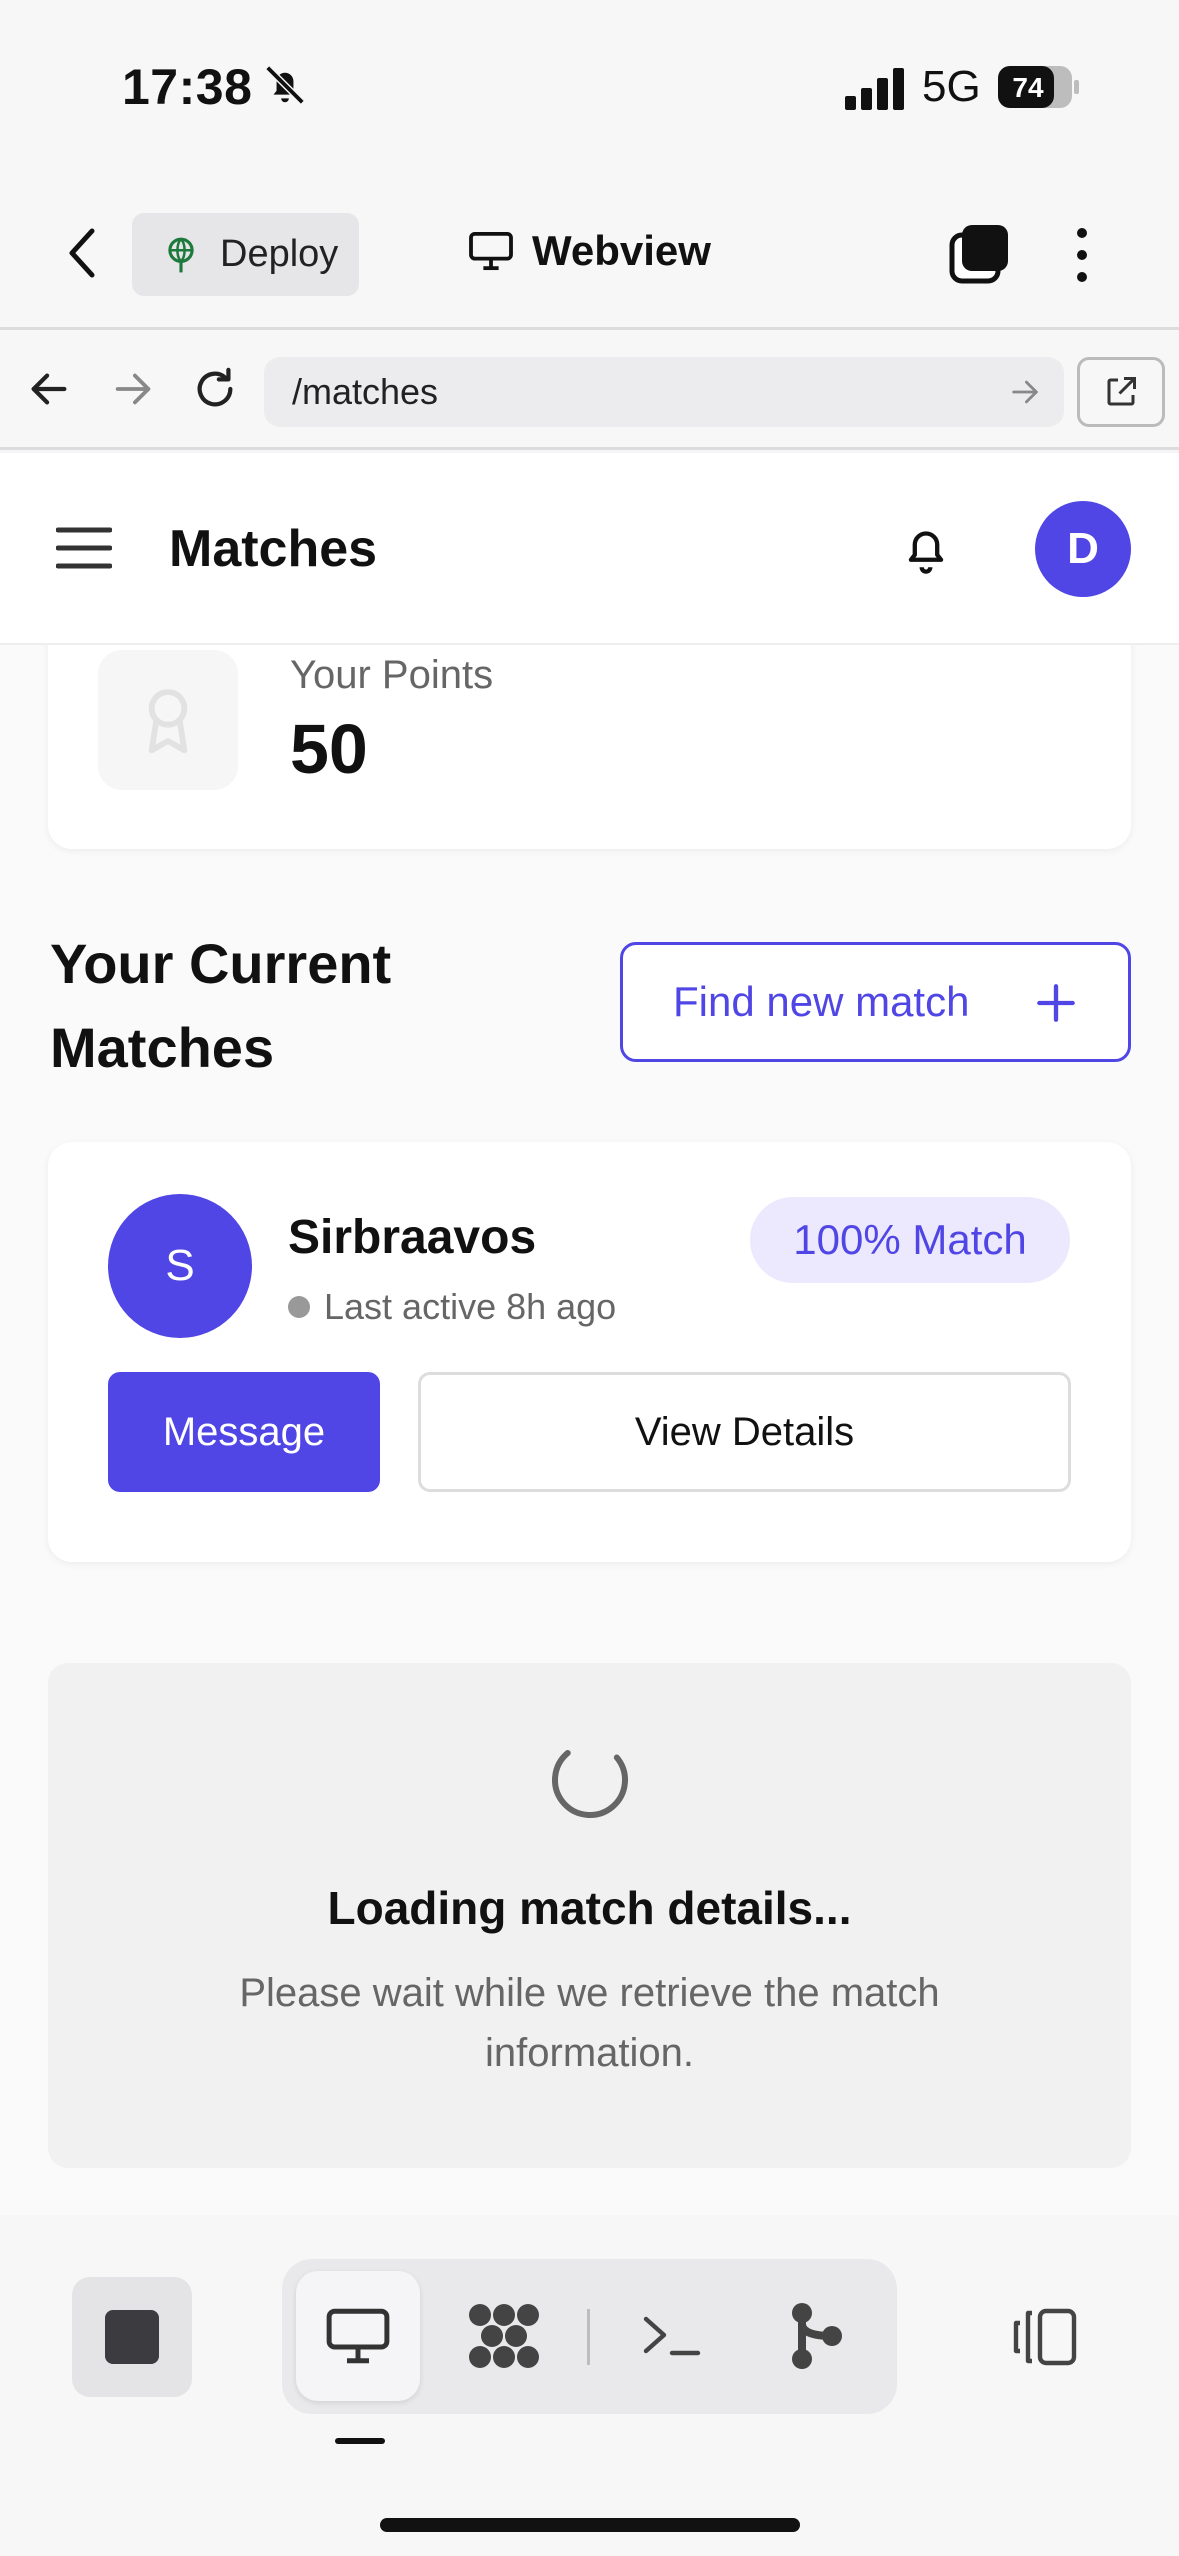  Describe the element at coordinates (285, 85) in the screenshot. I see `bell-off-icon` at that location.